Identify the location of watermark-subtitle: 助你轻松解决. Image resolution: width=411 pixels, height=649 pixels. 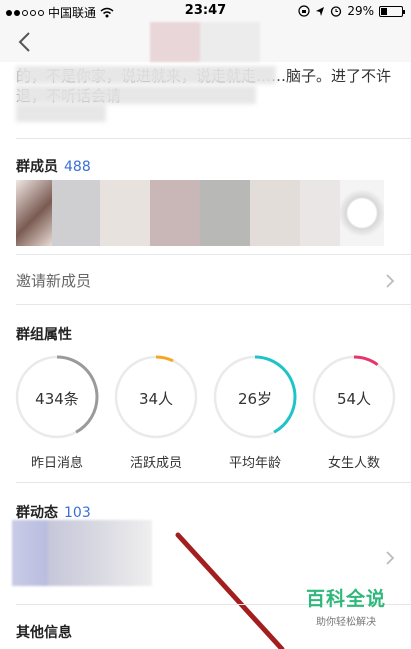
(346, 622).